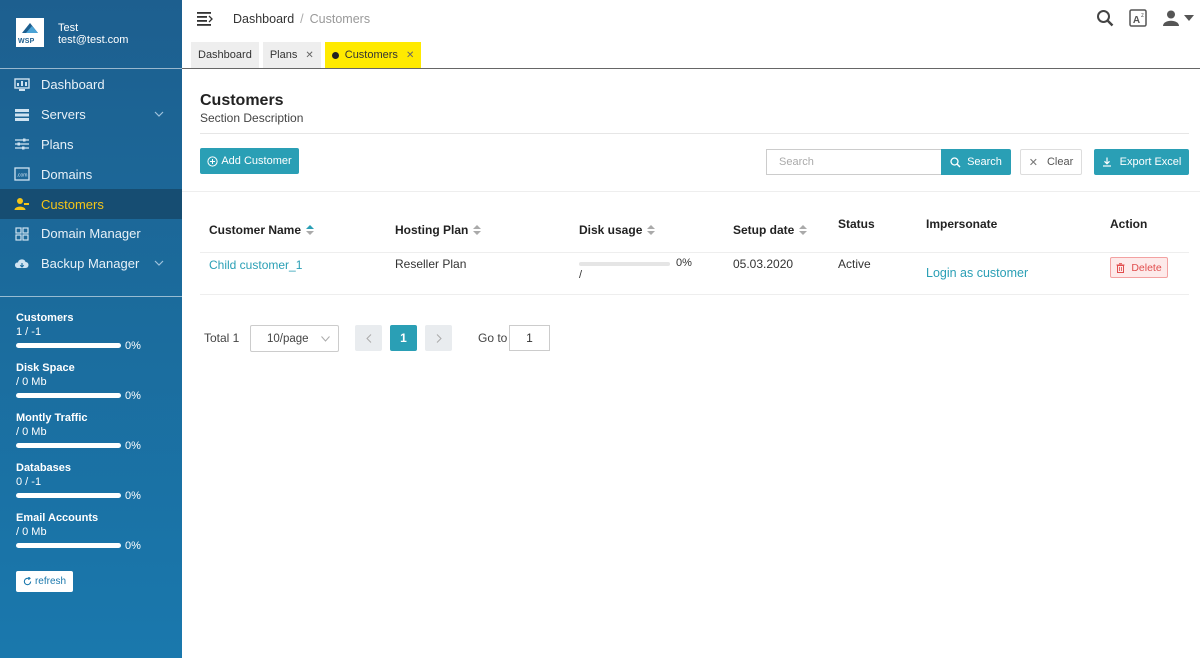 The height and width of the screenshot is (658, 1200). What do you see at coordinates (1171, 18) in the screenshot?
I see `user-icon` at bounding box center [1171, 18].